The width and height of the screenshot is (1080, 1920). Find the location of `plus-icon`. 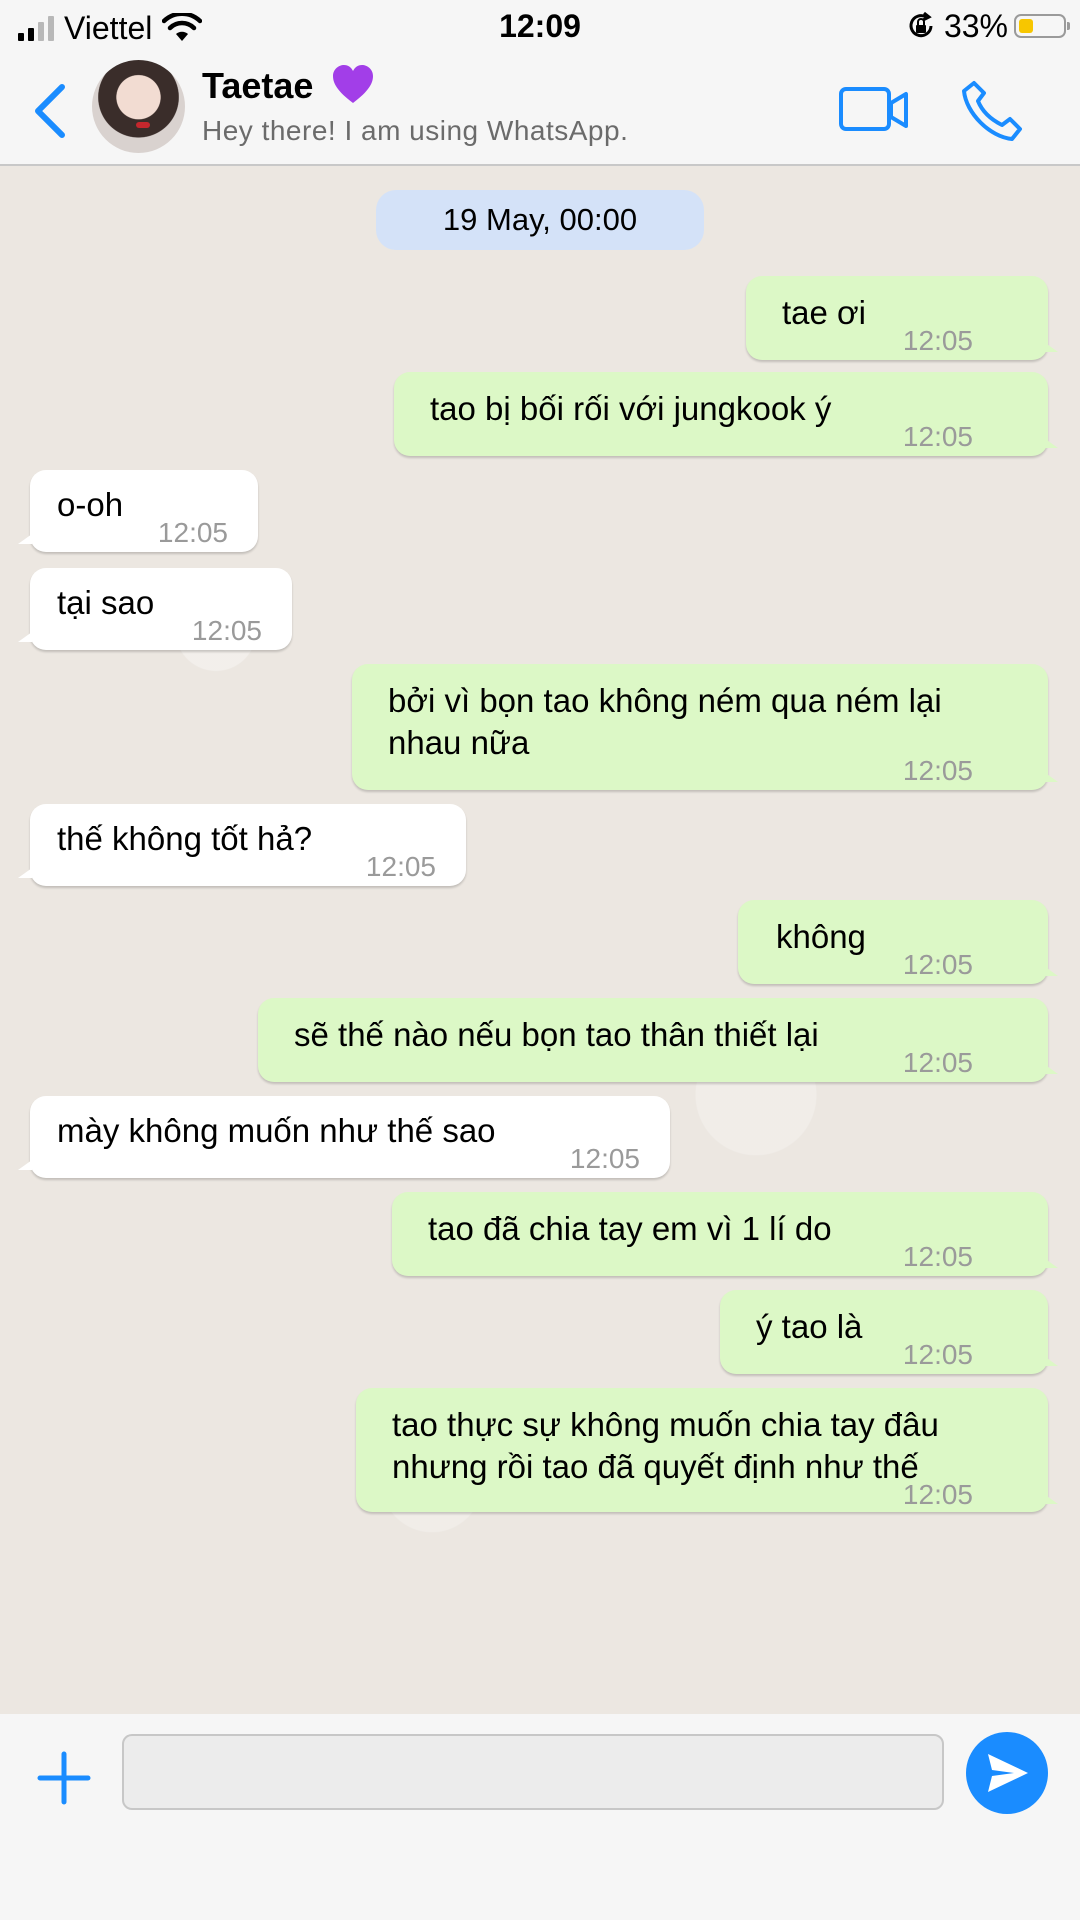

plus-icon is located at coordinates (64, 1778).